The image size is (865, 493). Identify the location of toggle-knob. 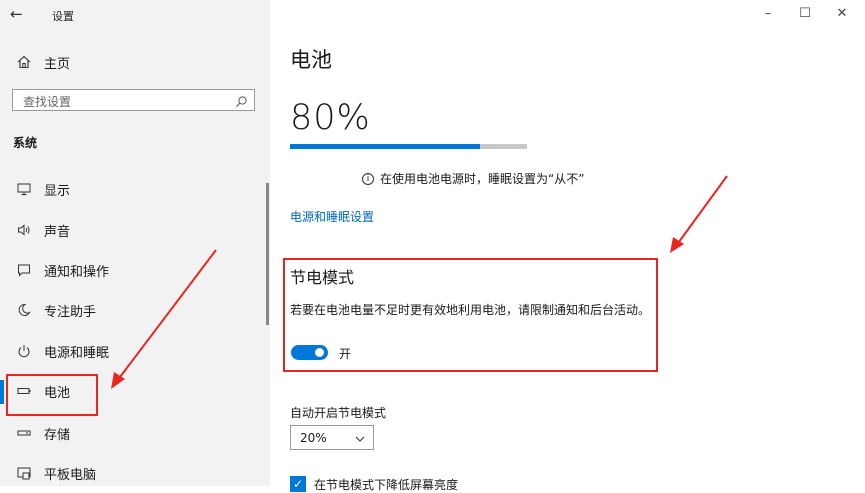
(319, 352).